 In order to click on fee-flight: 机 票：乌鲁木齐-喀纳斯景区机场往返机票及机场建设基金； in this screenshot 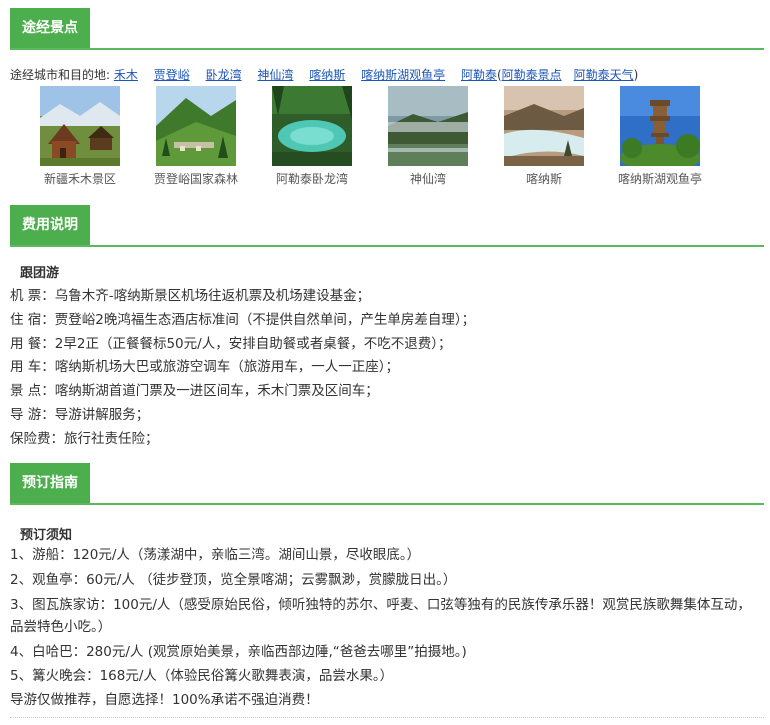, I will do `click(190, 296)`.